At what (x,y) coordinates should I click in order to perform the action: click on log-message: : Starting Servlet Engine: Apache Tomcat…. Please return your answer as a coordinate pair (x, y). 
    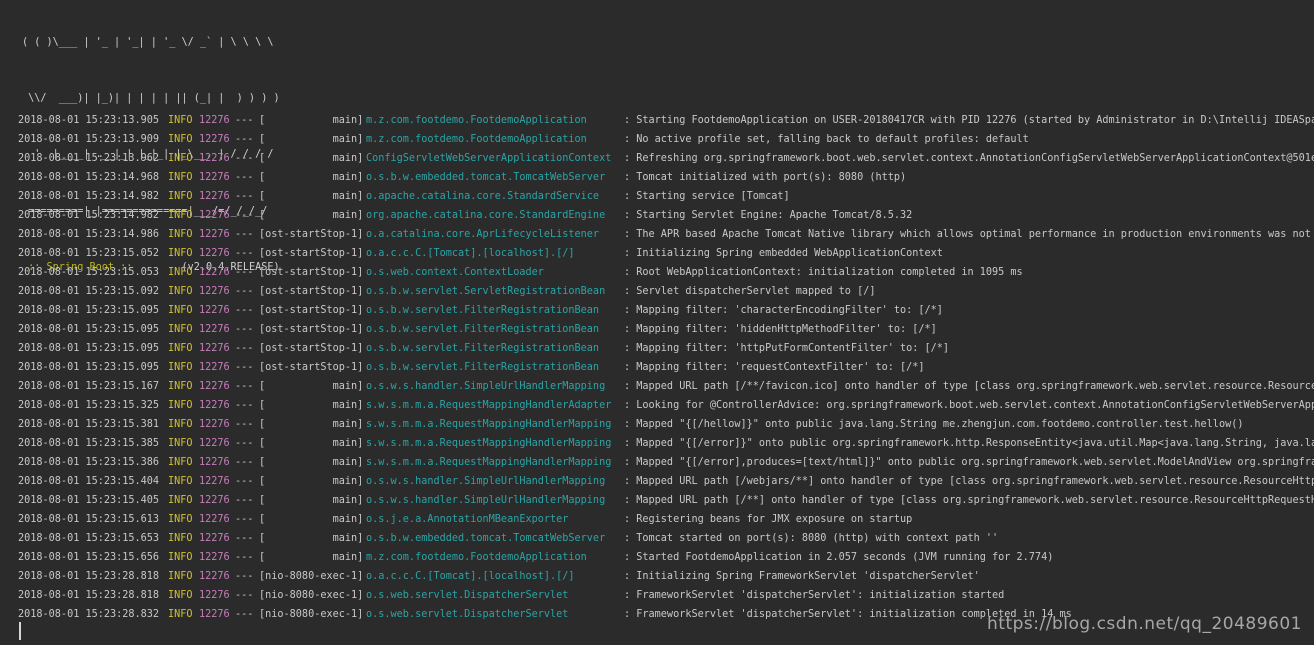
    Looking at the image, I should click on (768, 215).